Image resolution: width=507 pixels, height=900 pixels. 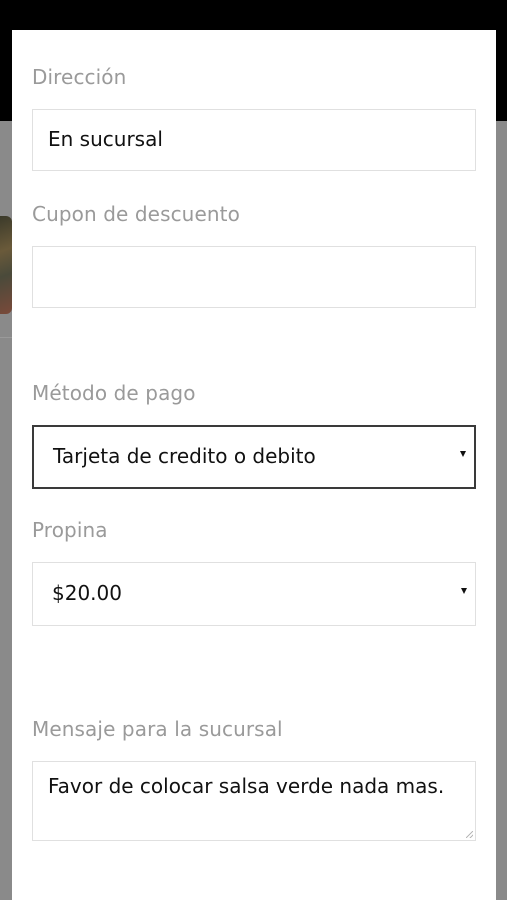 What do you see at coordinates (70, 530) in the screenshot?
I see `propina-label: Propina` at bounding box center [70, 530].